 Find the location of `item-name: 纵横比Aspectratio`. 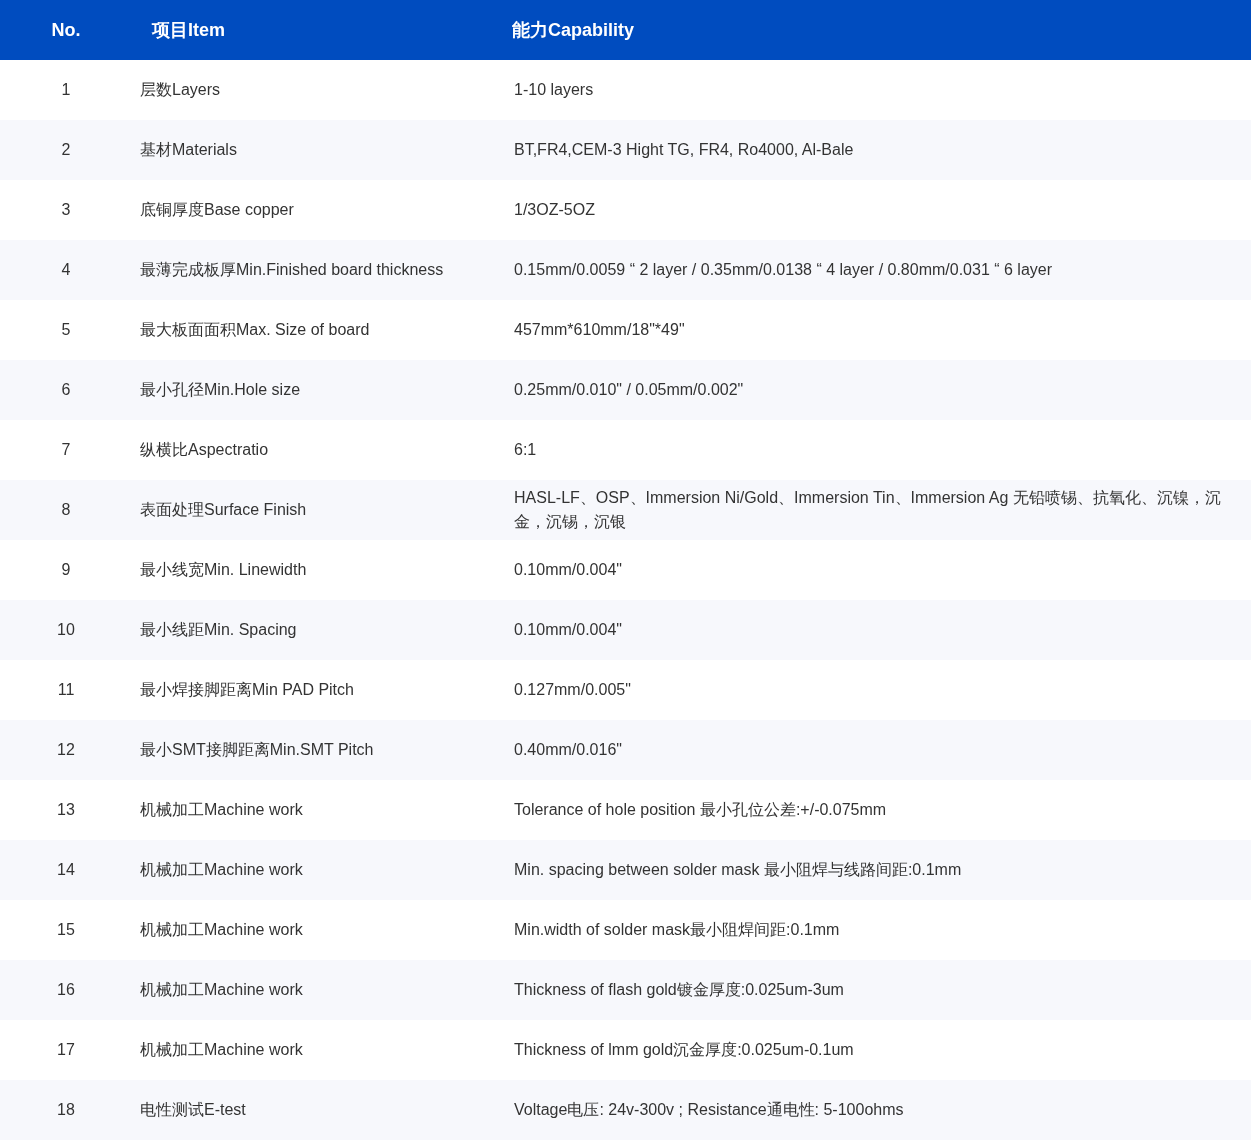

item-name: 纵横比Aspectratio is located at coordinates (204, 449).